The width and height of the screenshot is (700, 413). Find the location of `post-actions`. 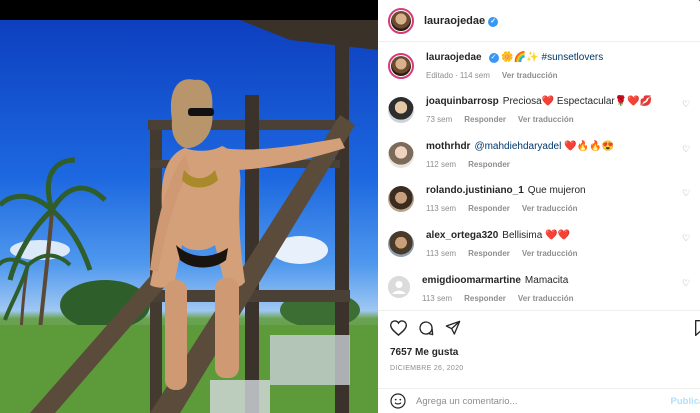

post-actions is located at coordinates (539, 327).